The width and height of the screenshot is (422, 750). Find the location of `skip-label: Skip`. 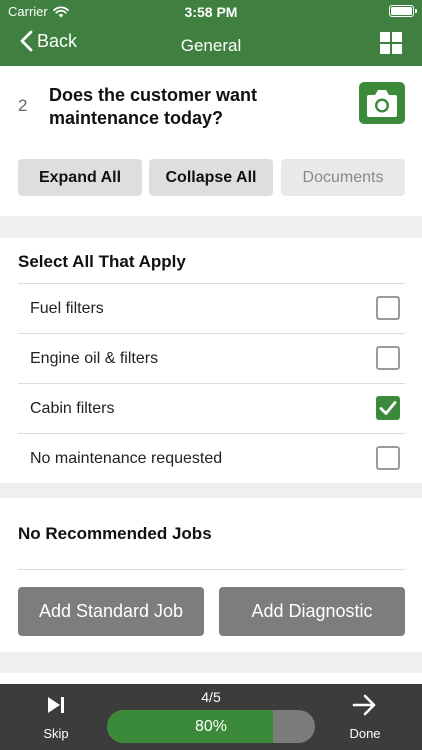

skip-label: Skip is located at coordinates (56, 733).